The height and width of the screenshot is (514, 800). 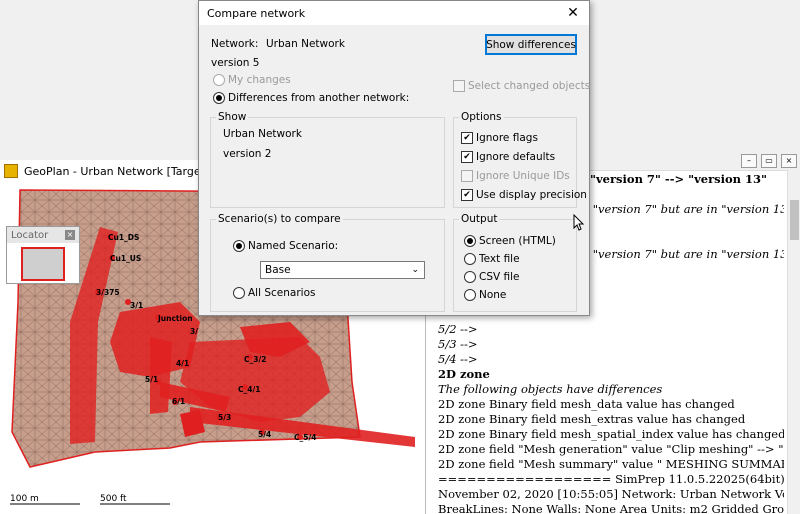 I want to click on report-line: 2 "version 7" --> "version 13", so click(x=673, y=179).